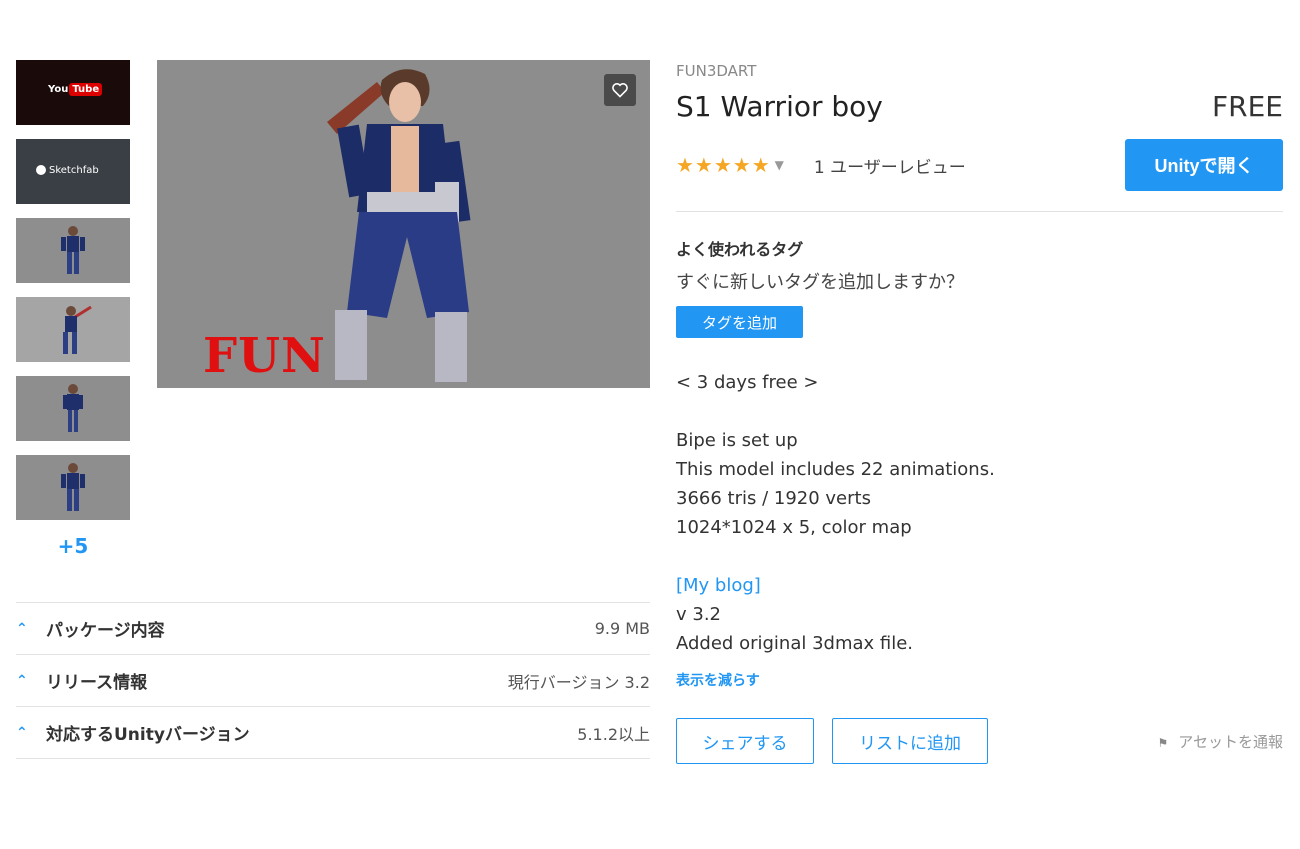 The image size is (1300, 849). What do you see at coordinates (578, 682) in the screenshot?
I see `current-version-value: 現行バージョン 3.2` at bounding box center [578, 682].